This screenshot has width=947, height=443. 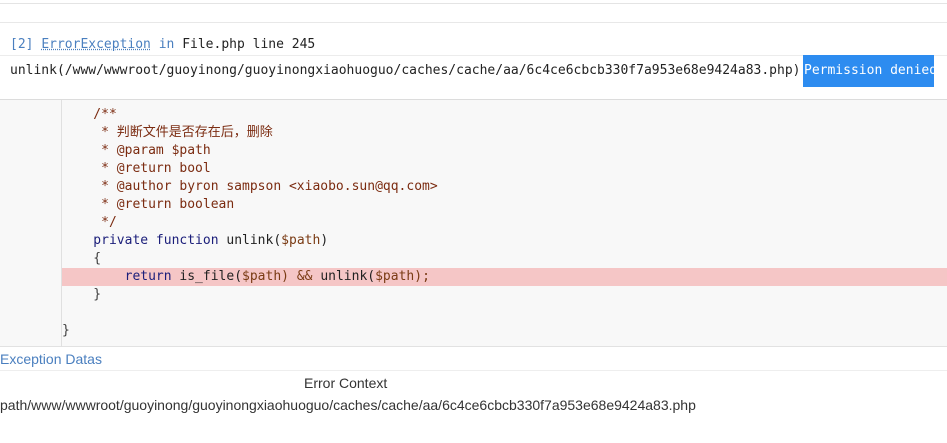 What do you see at coordinates (473, 2) in the screenshot?
I see `top-border` at bounding box center [473, 2].